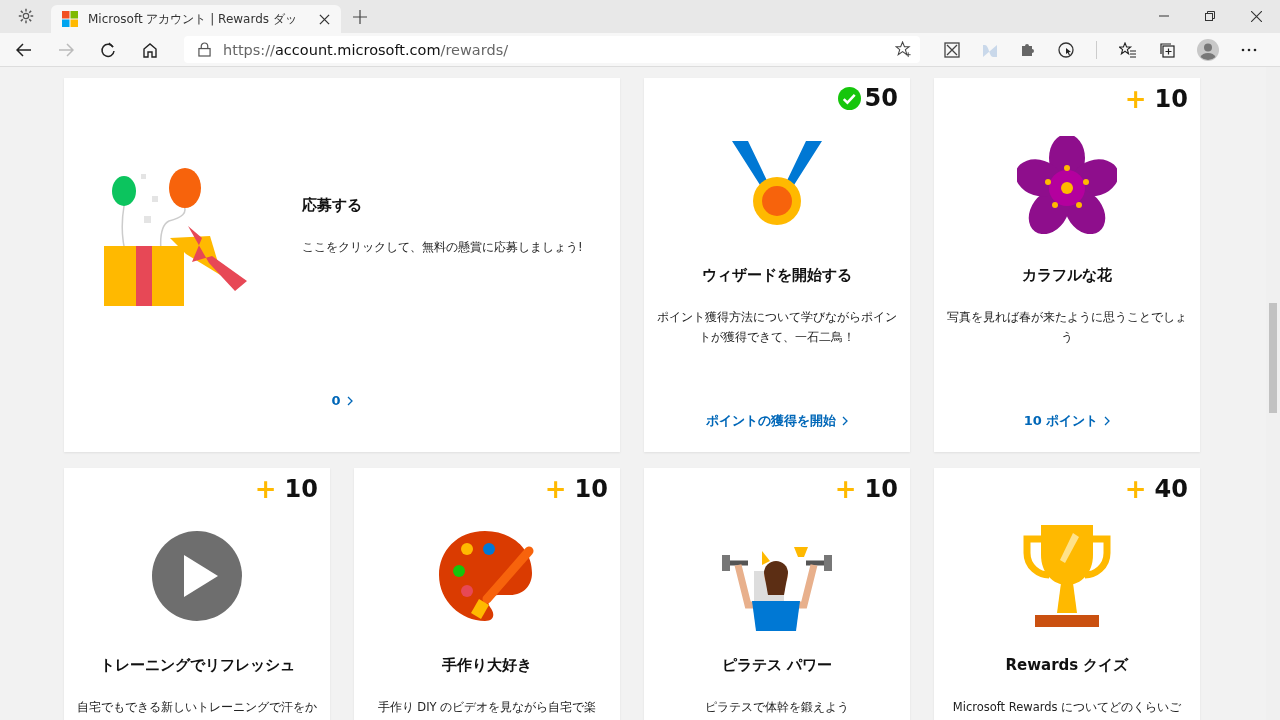  Describe the element at coordinates (903, 49) in the screenshot. I see `add-favorite-icon` at that location.